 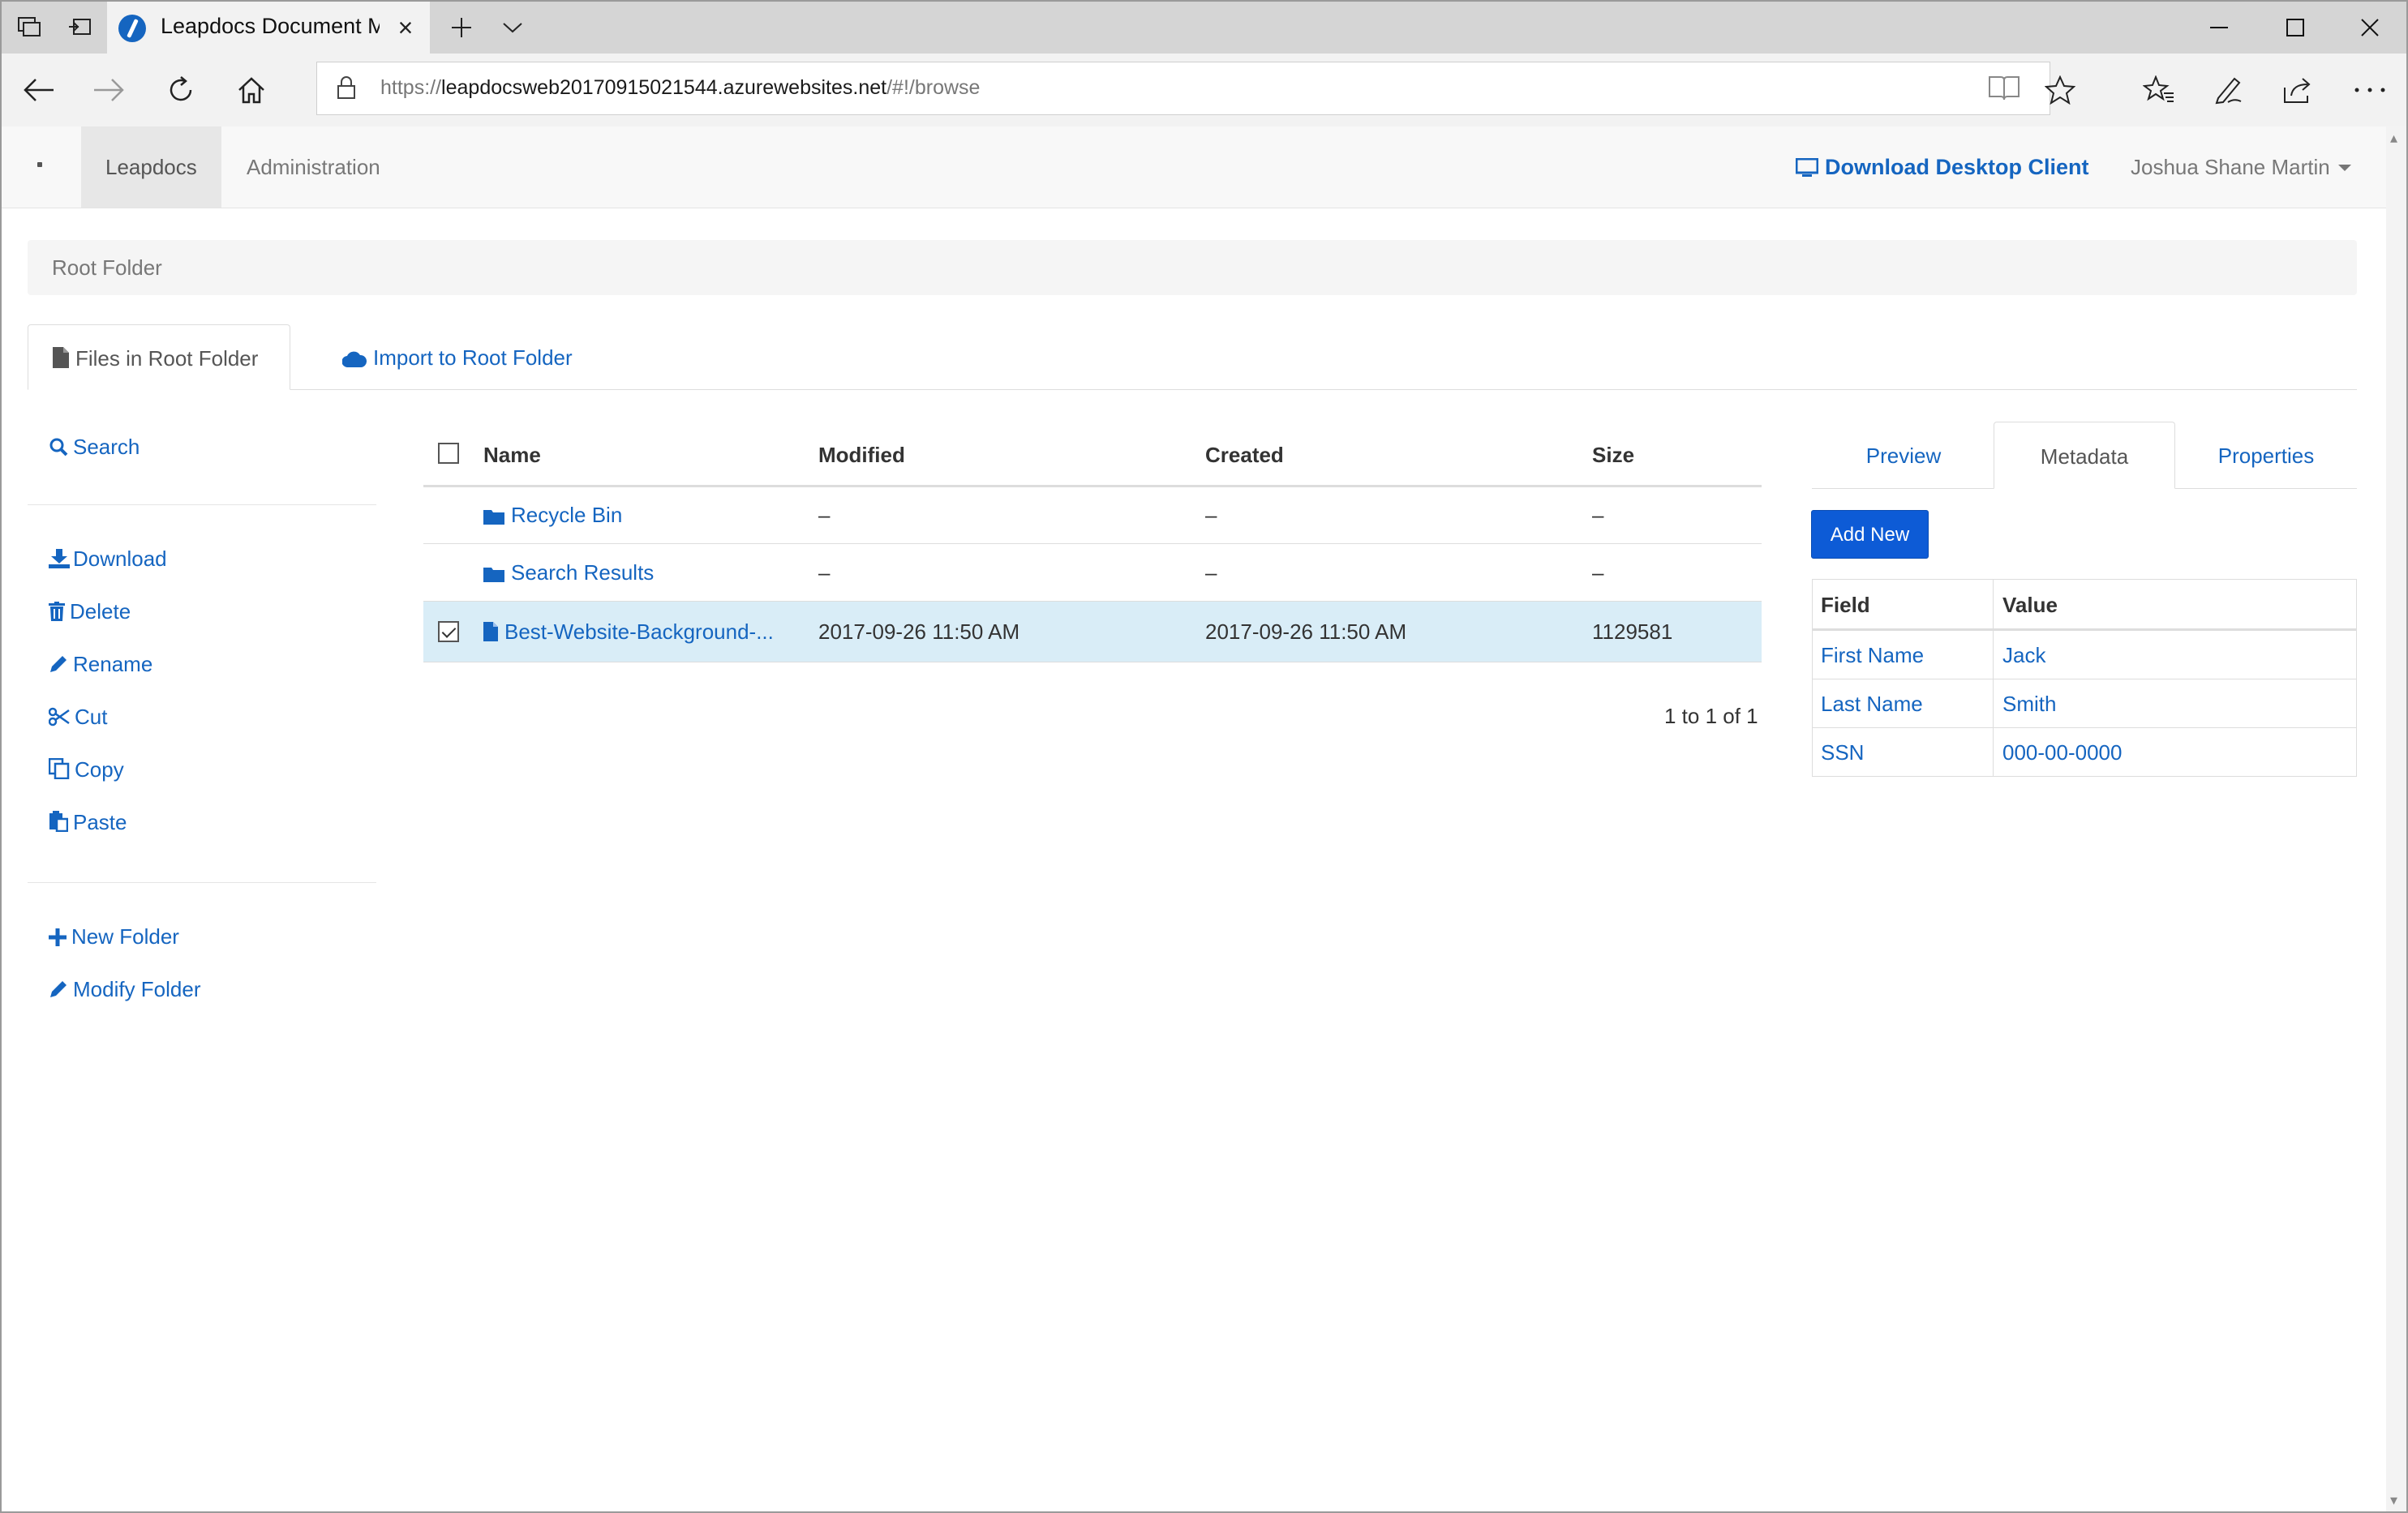 I want to click on download-desktop-client-link: Download Desktop Client, so click(x=1942, y=168).